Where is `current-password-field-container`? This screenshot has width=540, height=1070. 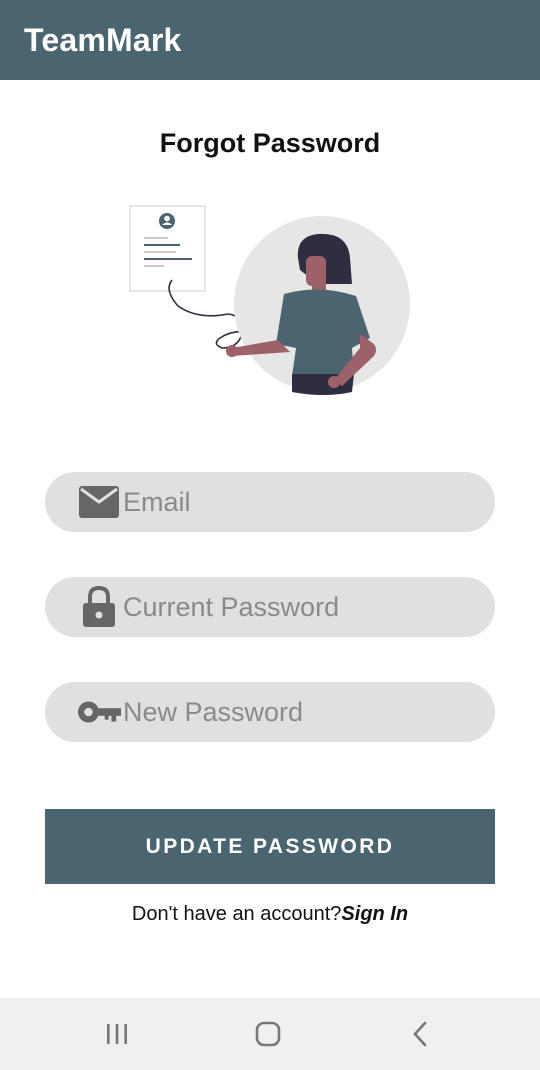 current-password-field-container is located at coordinates (270, 607).